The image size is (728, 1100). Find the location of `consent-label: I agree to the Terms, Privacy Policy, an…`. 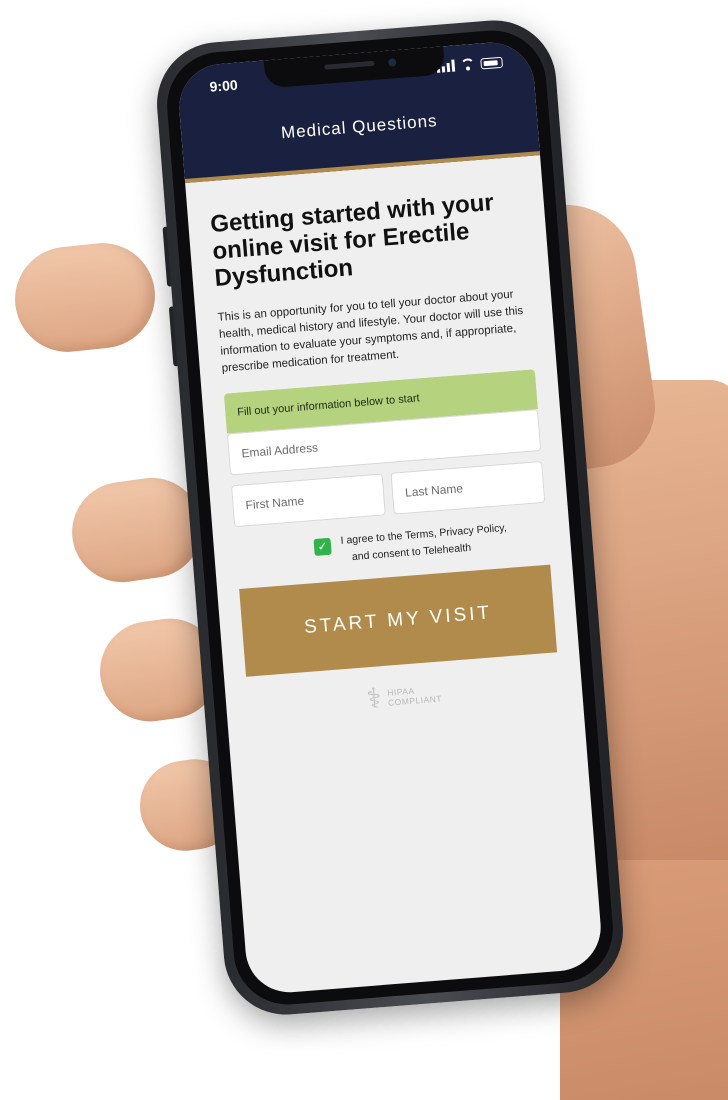

consent-label: I agree to the Terms, Privacy Policy, an… is located at coordinates (424, 543).